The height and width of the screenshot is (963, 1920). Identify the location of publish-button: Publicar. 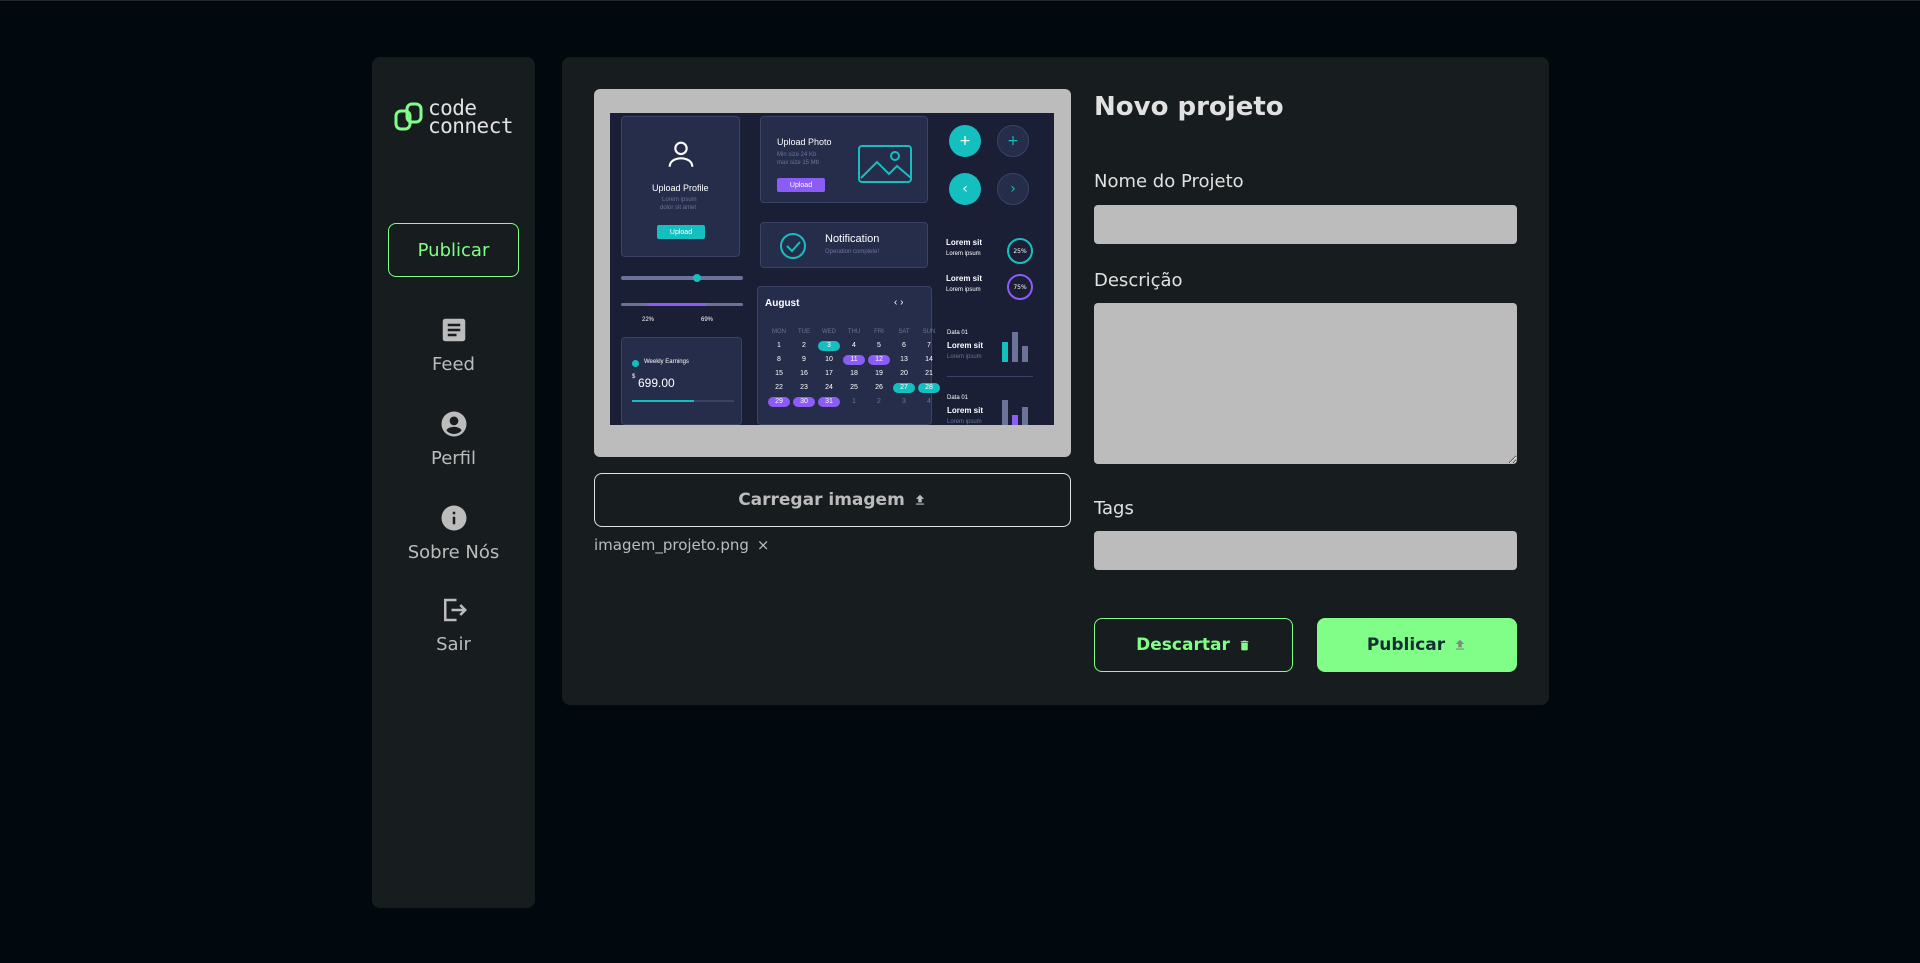
(1417, 645).